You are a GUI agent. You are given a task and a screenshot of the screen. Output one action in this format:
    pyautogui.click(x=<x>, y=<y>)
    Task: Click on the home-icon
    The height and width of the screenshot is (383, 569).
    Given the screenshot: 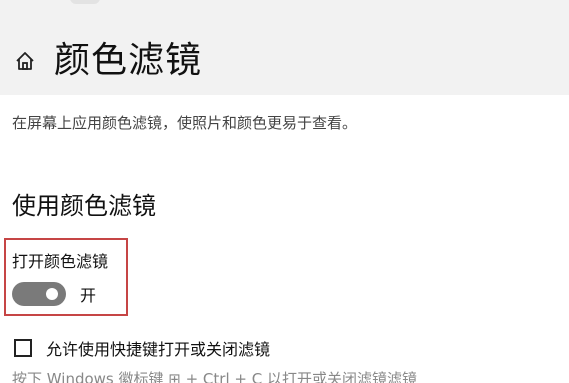 What is the action you would take?
    pyautogui.click(x=25, y=61)
    